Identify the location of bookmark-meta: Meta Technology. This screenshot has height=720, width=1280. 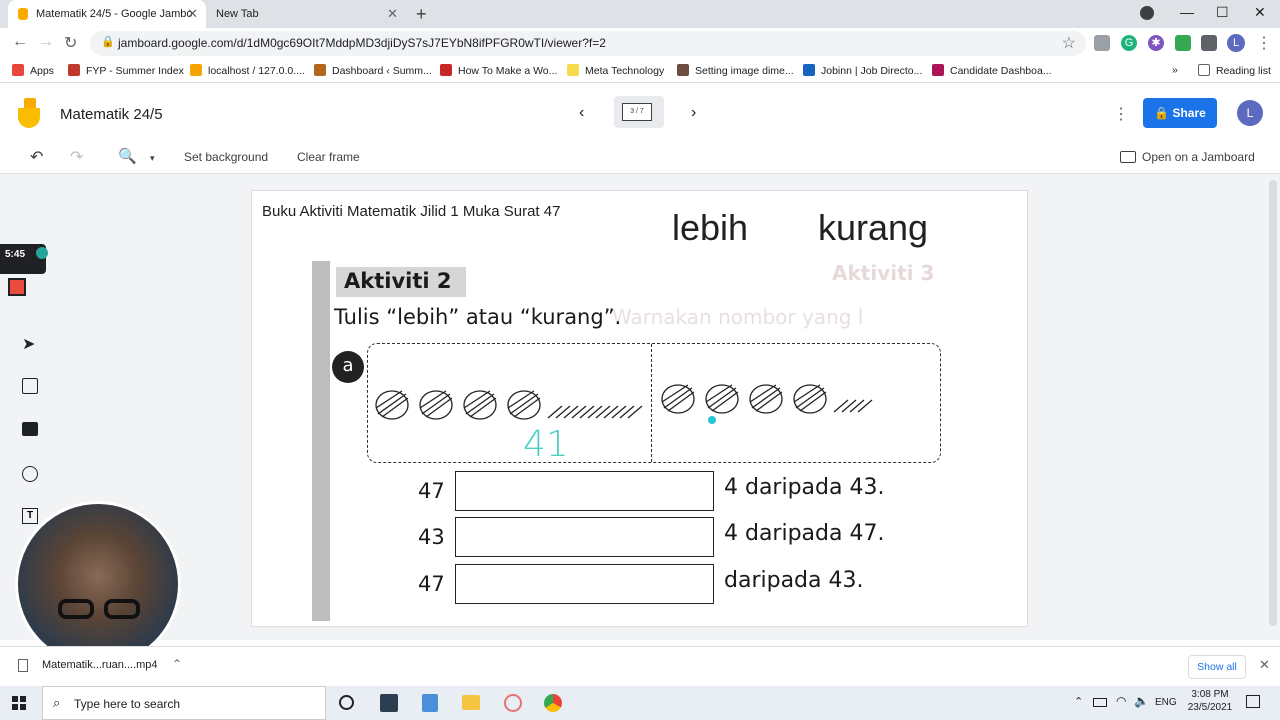
(615, 70).